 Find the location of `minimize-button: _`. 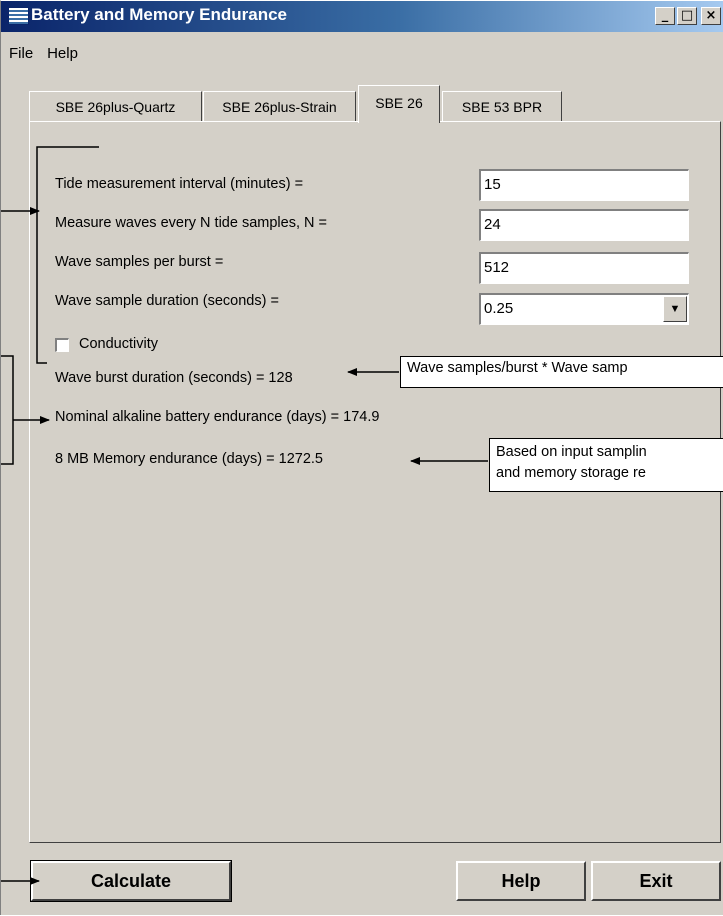

minimize-button: _ is located at coordinates (665, 16).